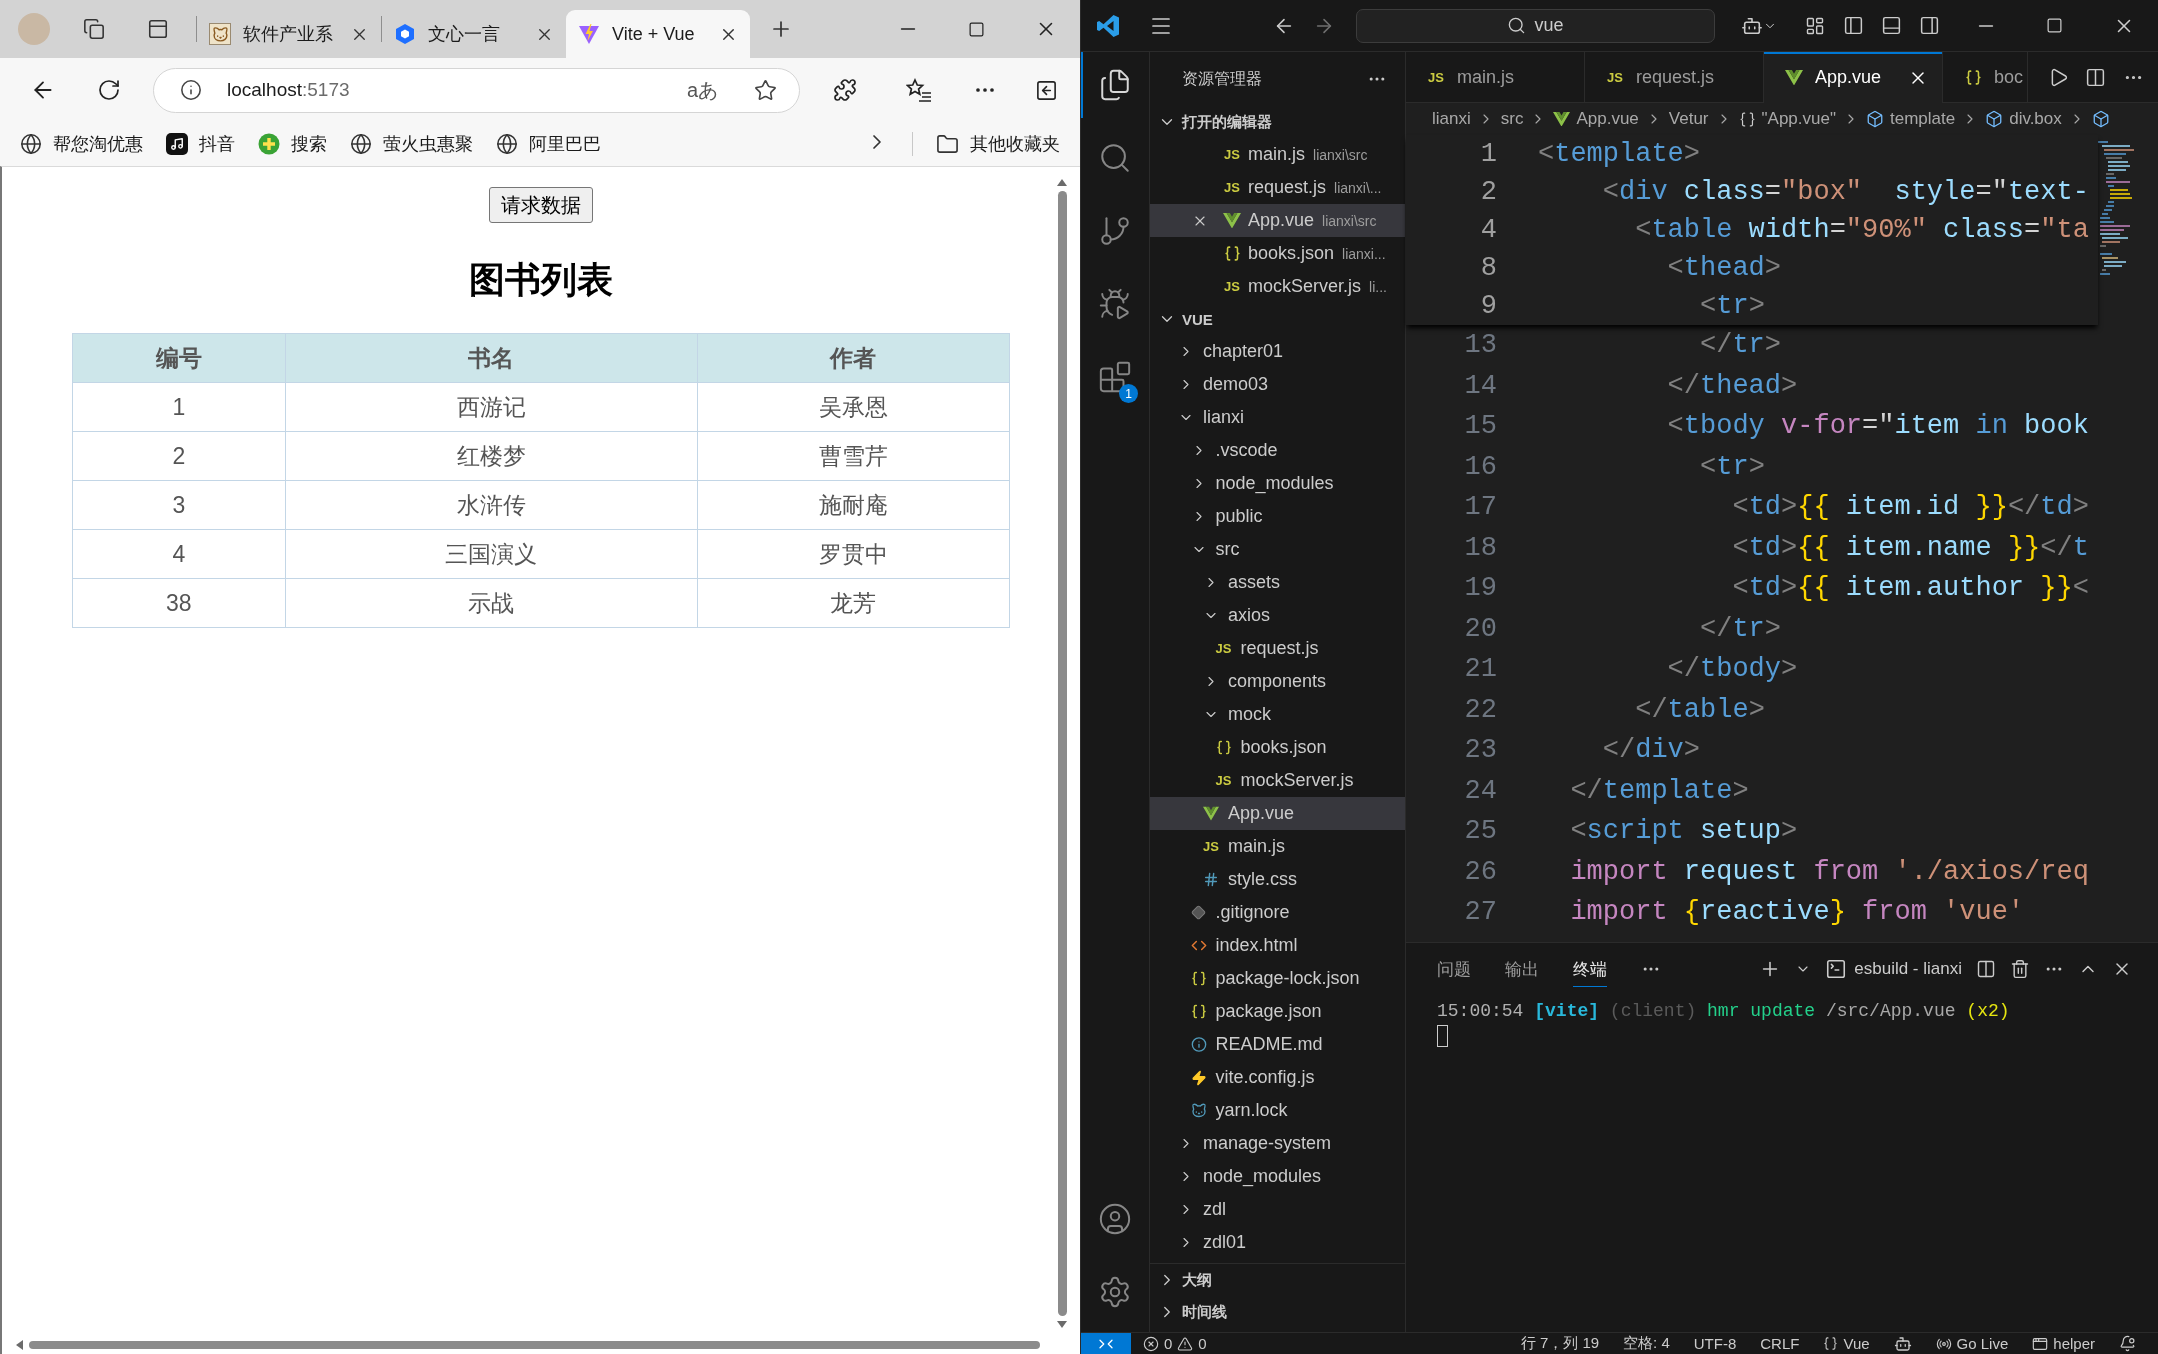 This screenshot has height=1354, width=2158. What do you see at coordinates (1277, 1312) in the screenshot?
I see `section-header: 时间线` at bounding box center [1277, 1312].